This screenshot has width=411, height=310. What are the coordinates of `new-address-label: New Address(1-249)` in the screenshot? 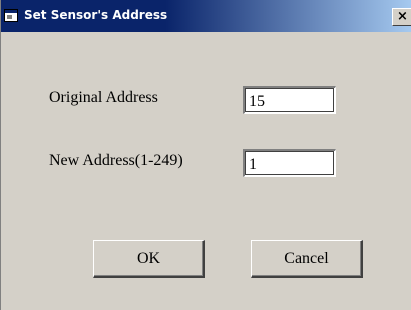 It's located at (116, 160).